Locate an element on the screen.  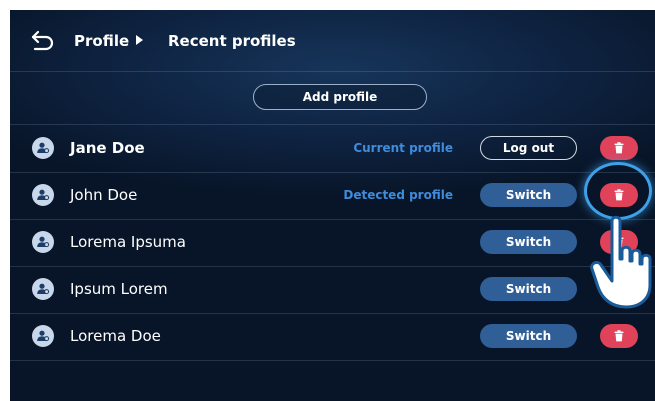
chevron-right-icon is located at coordinates (139, 40).